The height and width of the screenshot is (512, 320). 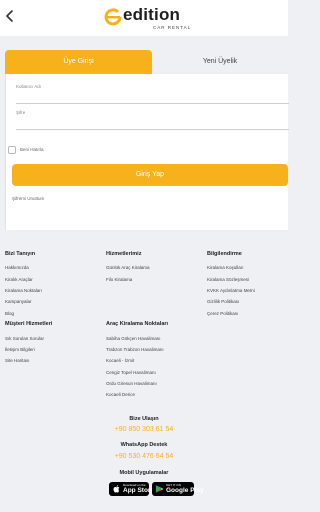 I want to click on footer-link: Ordu Giresun Havalimanı, so click(x=131, y=383).